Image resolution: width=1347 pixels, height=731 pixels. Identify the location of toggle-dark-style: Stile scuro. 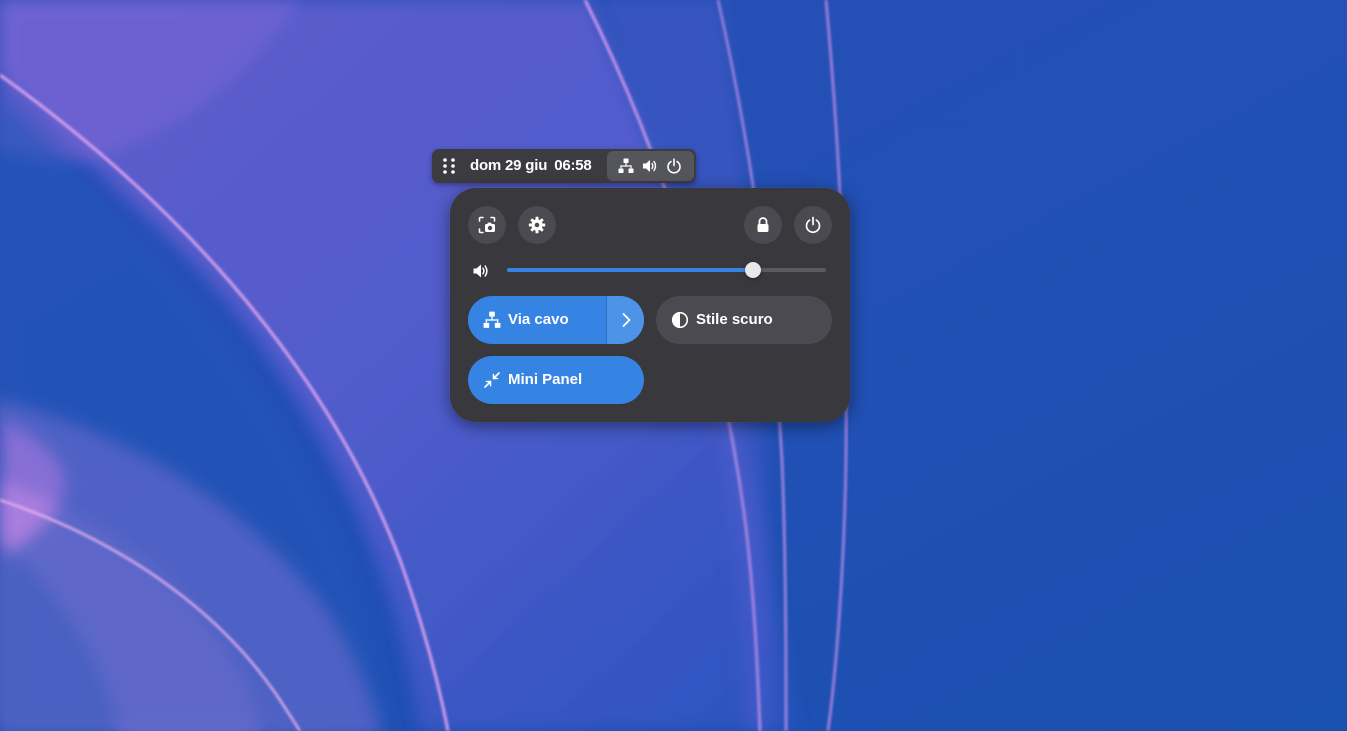
(744, 320).